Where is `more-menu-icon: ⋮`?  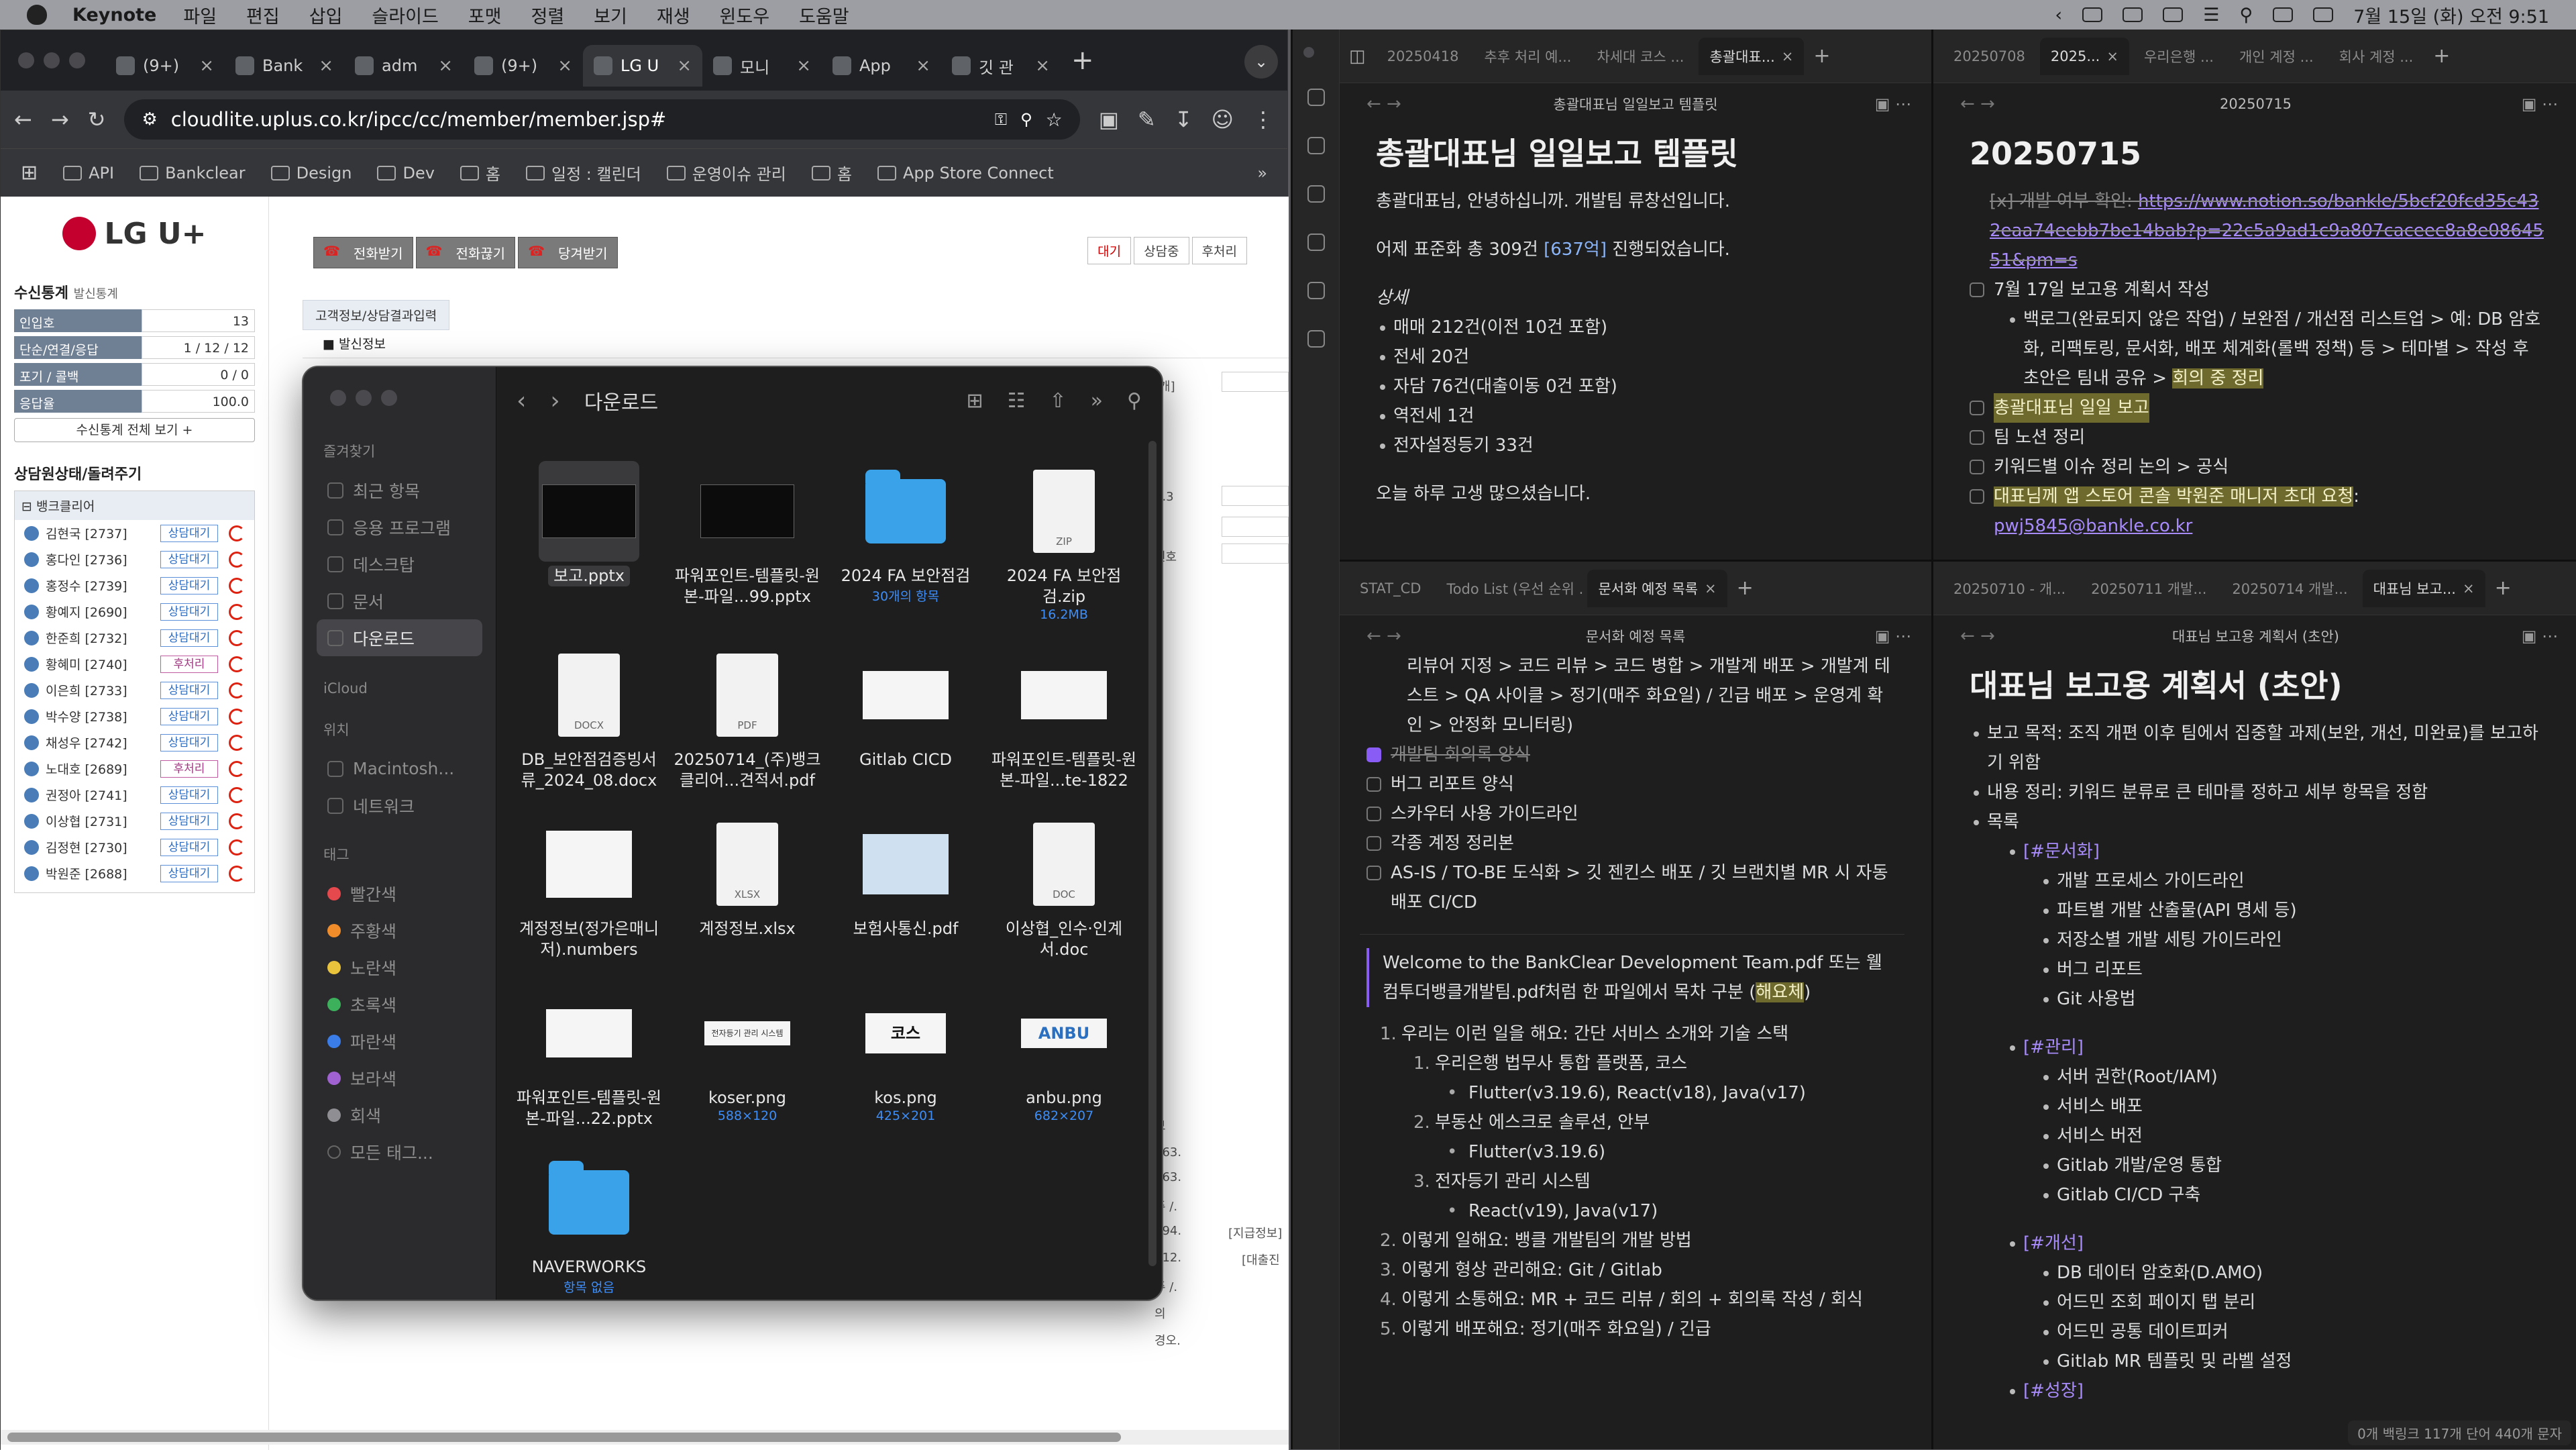 more-menu-icon: ⋮ is located at coordinates (1263, 119).